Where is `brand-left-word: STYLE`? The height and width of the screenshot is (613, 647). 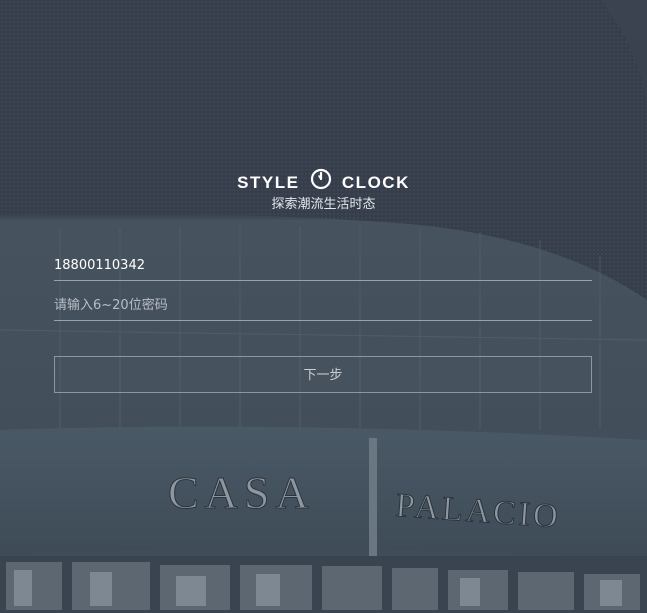
brand-left-word: STYLE is located at coordinates (268, 182).